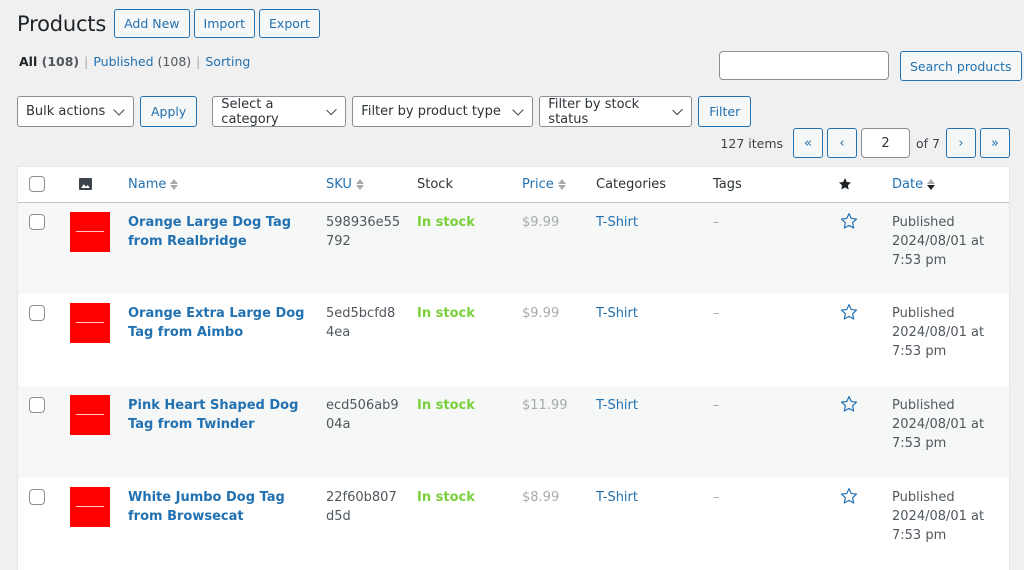 The width and height of the screenshot is (1024, 570). I want to click on last-page-button: », so click(995, 143).